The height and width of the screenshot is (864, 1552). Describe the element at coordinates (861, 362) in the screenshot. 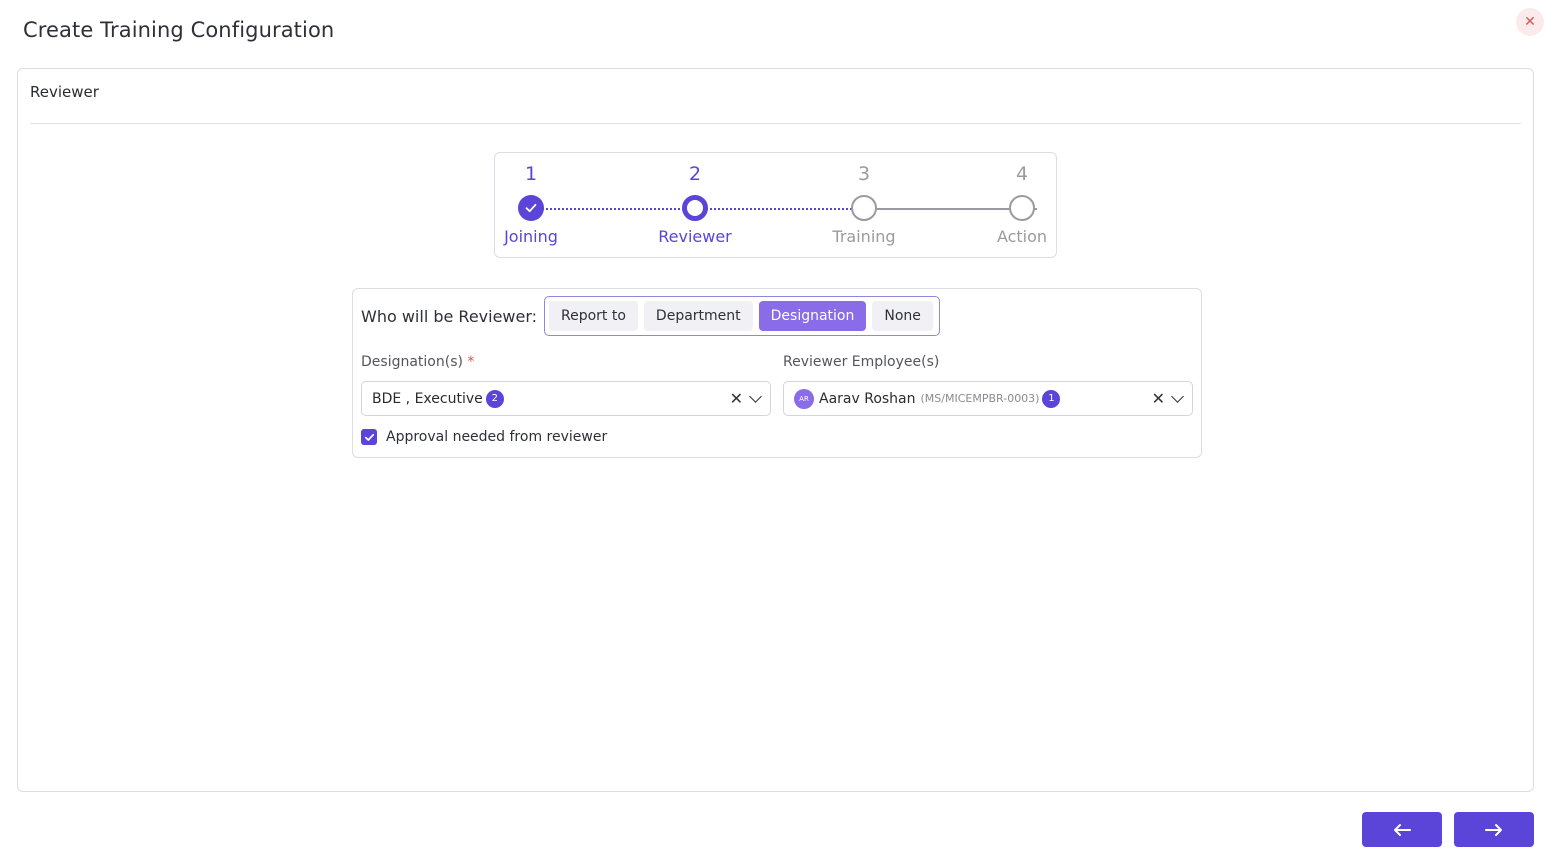

I see `reviewer-employee-label: Reviewer Employee(s)` at that location.